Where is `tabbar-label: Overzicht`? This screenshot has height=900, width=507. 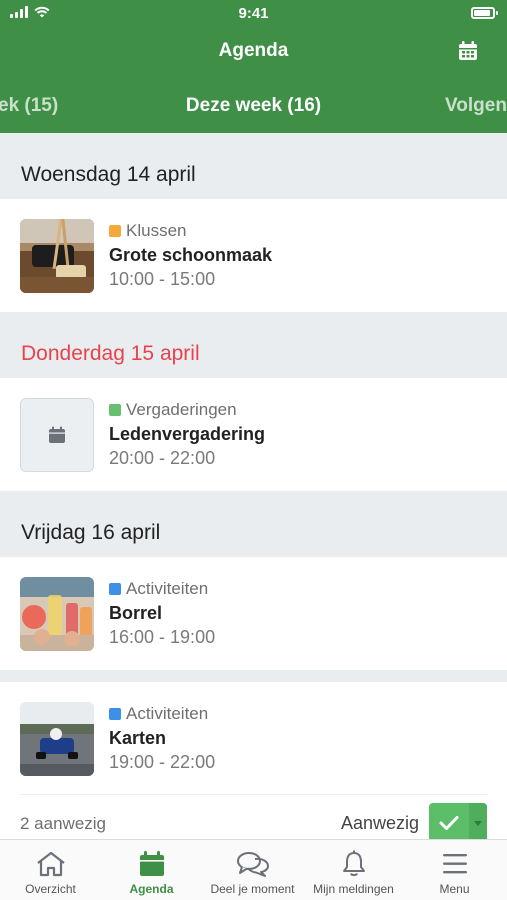 tabbar-label: Overzicht is located at coordinates (50, 889).